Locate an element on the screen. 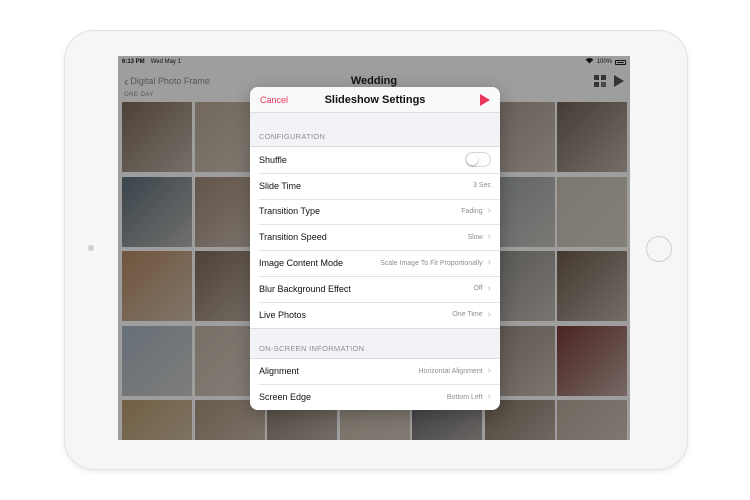 The height and width of the screenshot is (500, 750). row-label: Image Content Mode is located at coordinates (301, 263).